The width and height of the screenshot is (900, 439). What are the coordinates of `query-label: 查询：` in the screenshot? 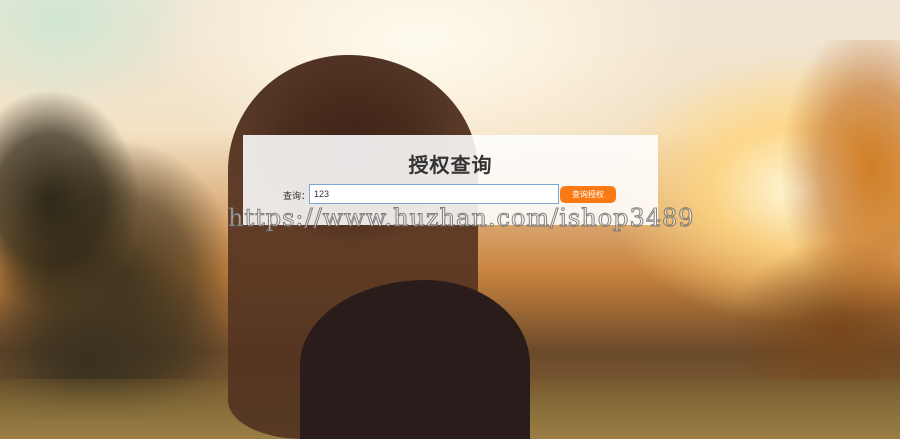 It's located at (297, 196).